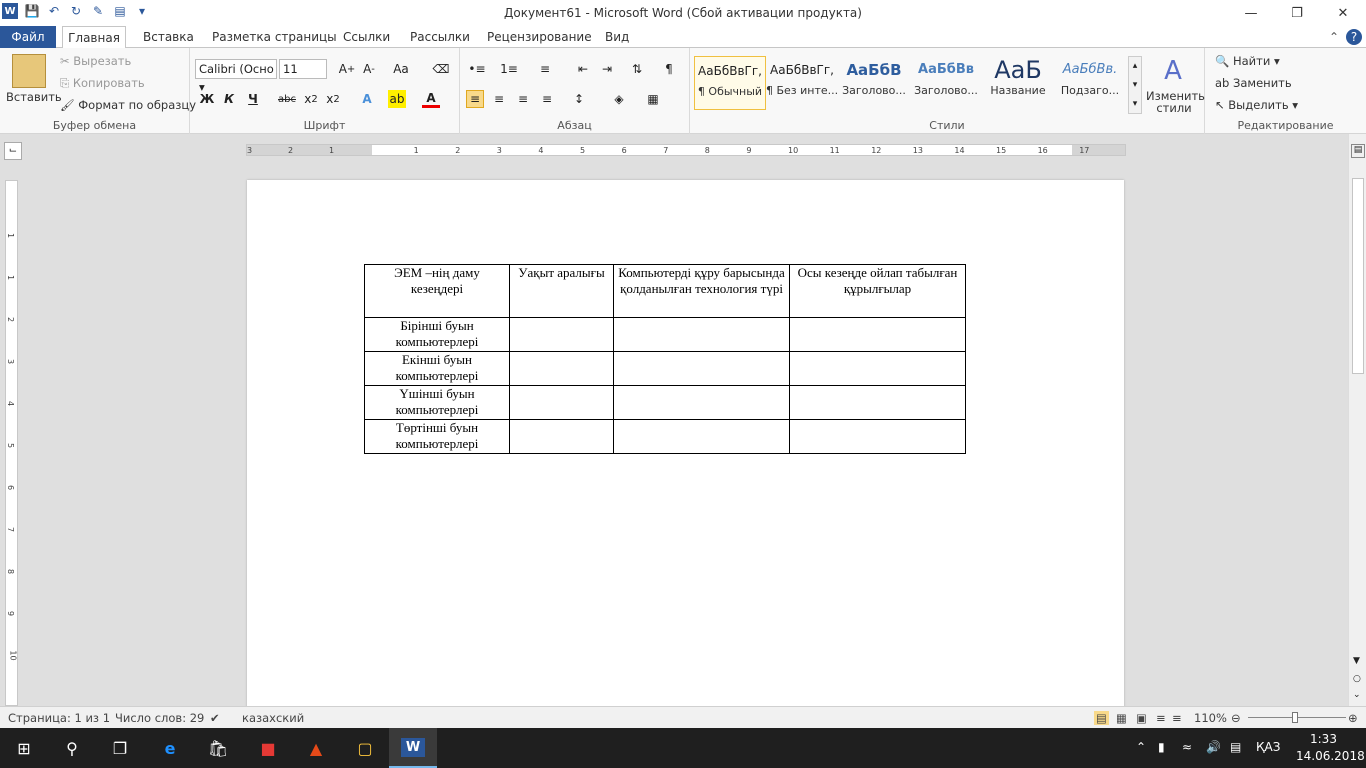 This screenshot has height=768, width=1366. Describe the element at coordinates (1135, 85) in the screenshot. I see `styles-scroll: ▴ ▾ ▾` at that location.